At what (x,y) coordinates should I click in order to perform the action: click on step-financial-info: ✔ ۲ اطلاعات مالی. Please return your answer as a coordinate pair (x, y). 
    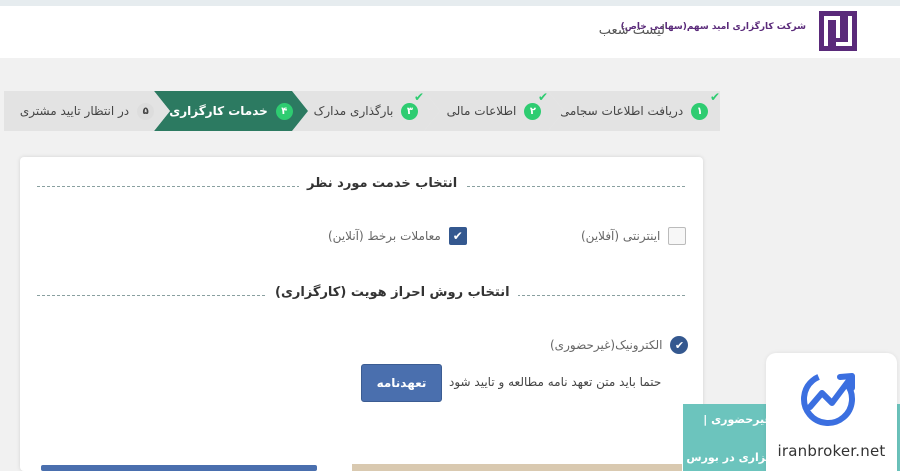
    Looking at the image, I should click on (494, 111).